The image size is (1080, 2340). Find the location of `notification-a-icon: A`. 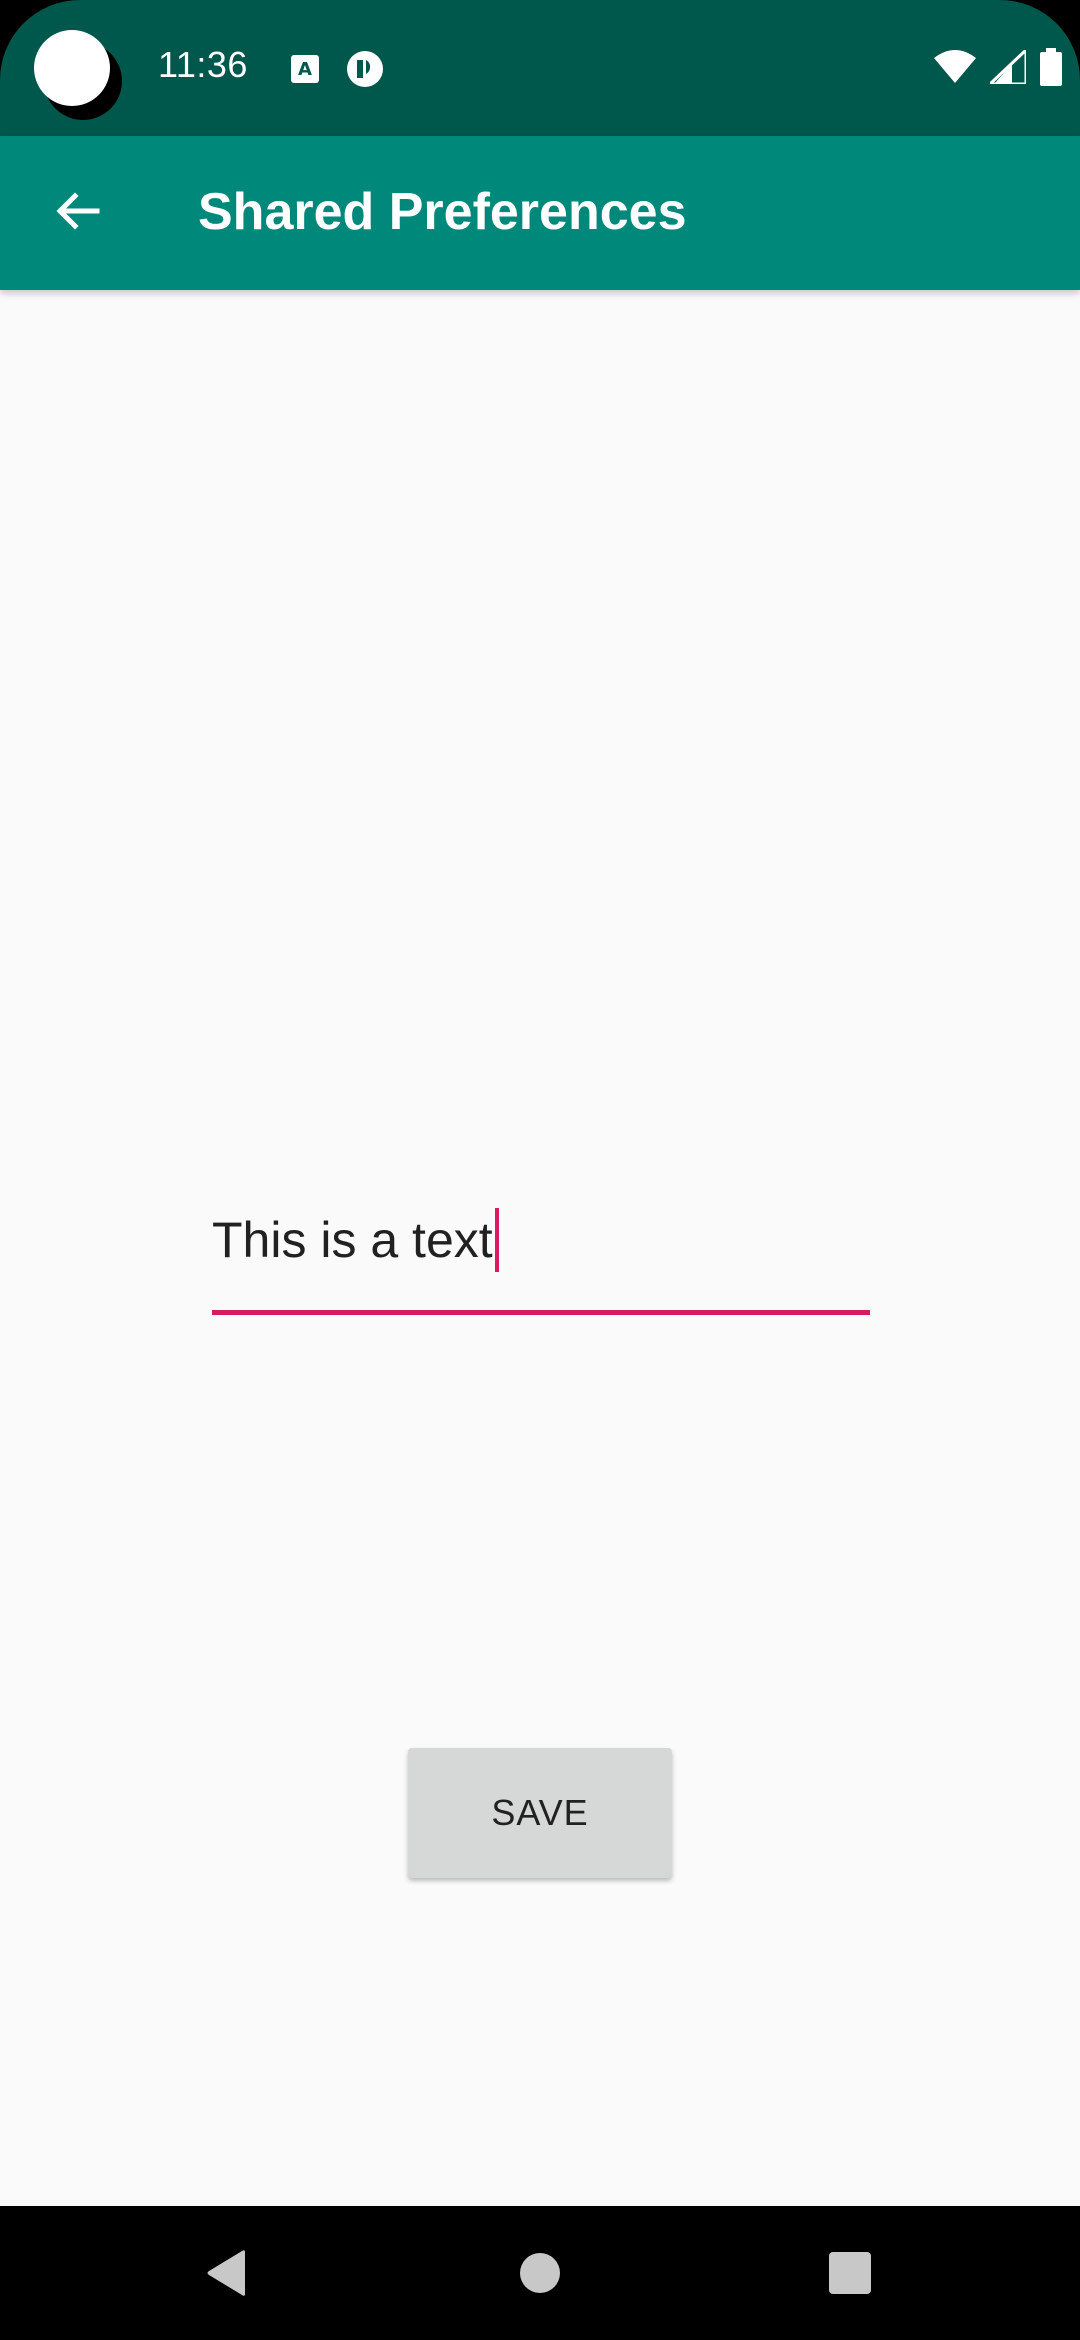

notification-a-icon: A is located at coordinates (305, 71).